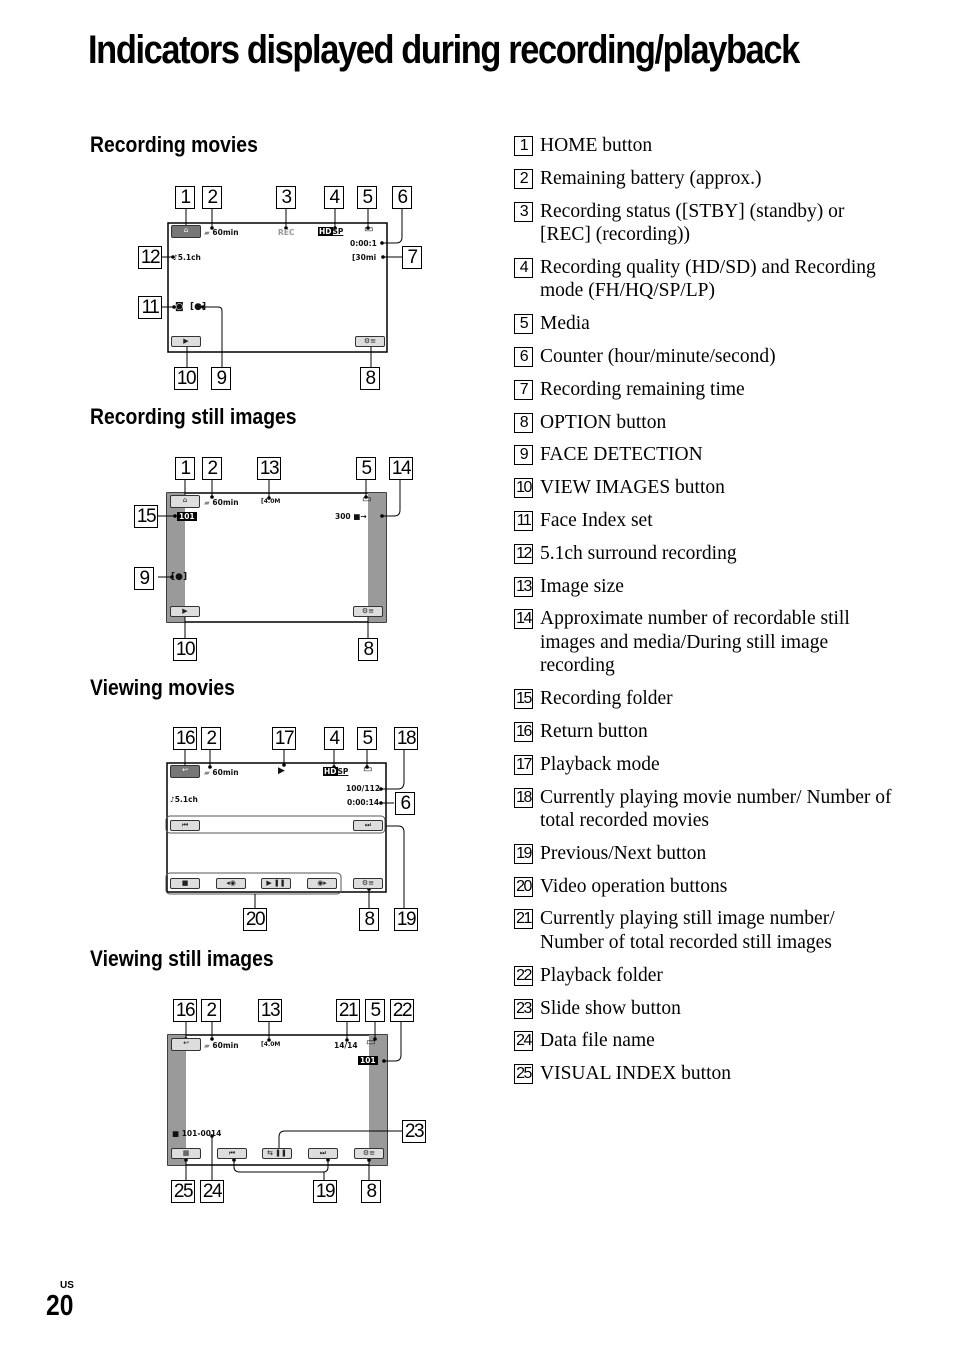  What do you see at coordinates (704, 587) in the screenshot?
I see `legend-item: 13 Image size` at bounding box center [704, 587].